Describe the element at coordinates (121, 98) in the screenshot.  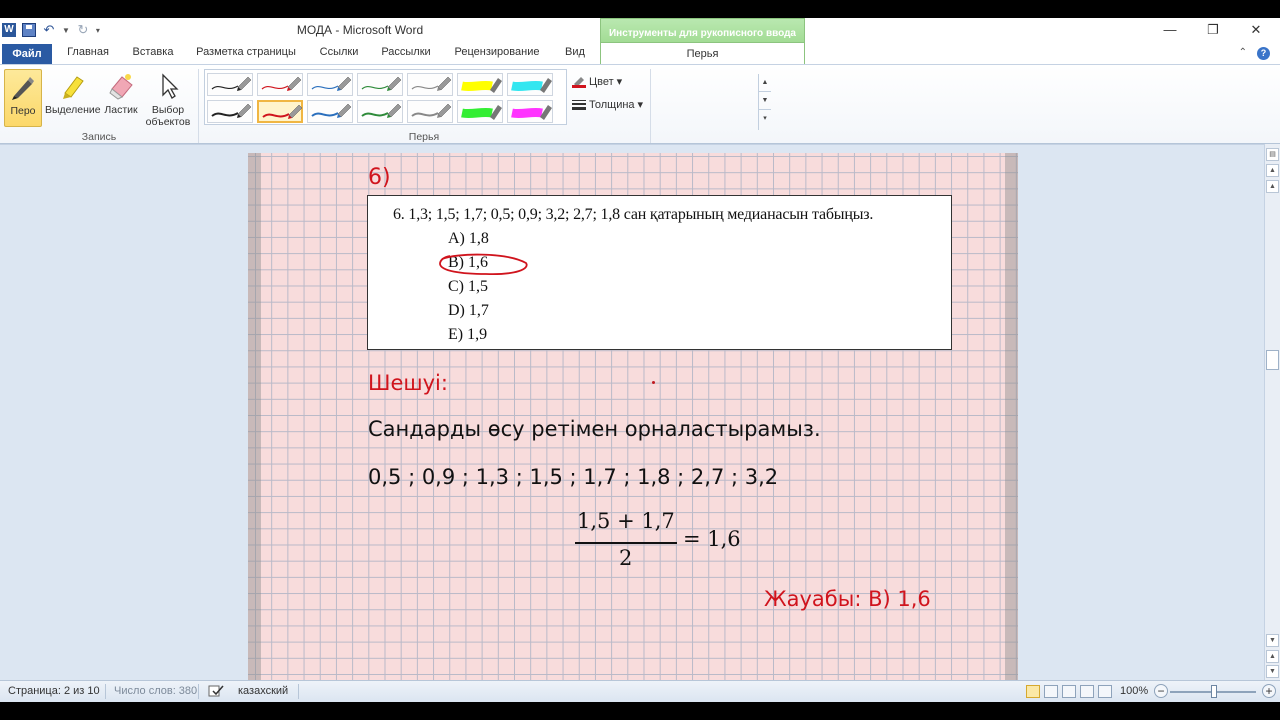
I see `eraser-button: Ластик` at that location.